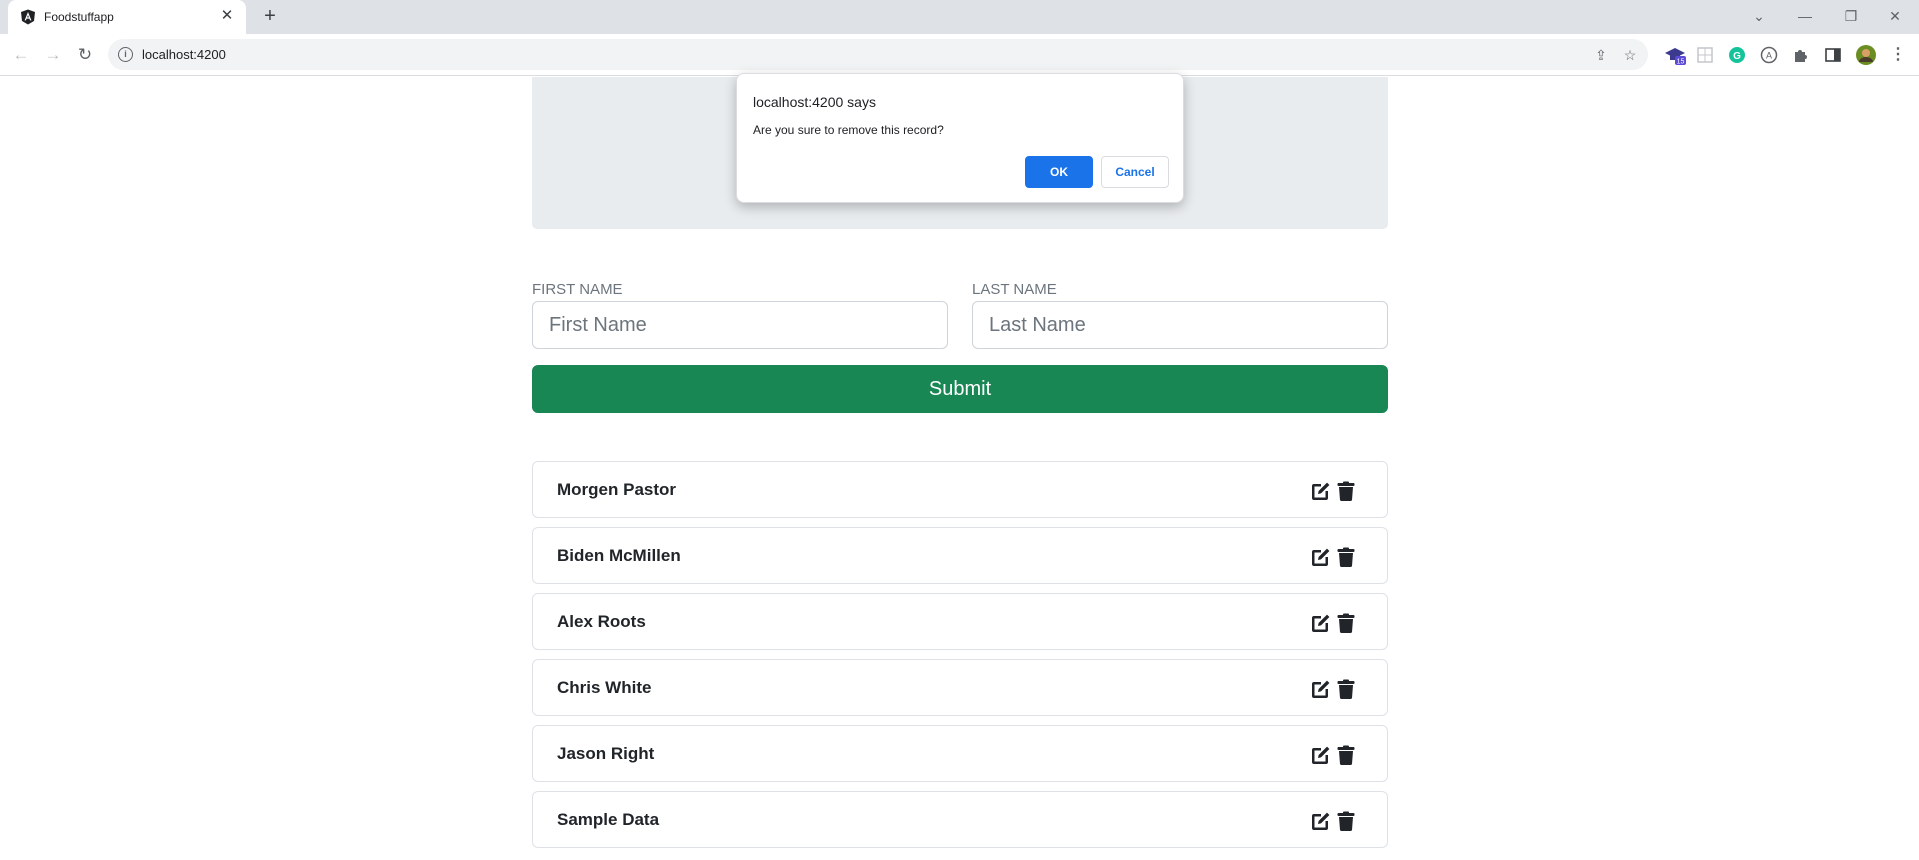 Image resolution: width=1919 pixels, height=860 pixels. I want to click on grammarly-icon: G, so click(1737, 55).